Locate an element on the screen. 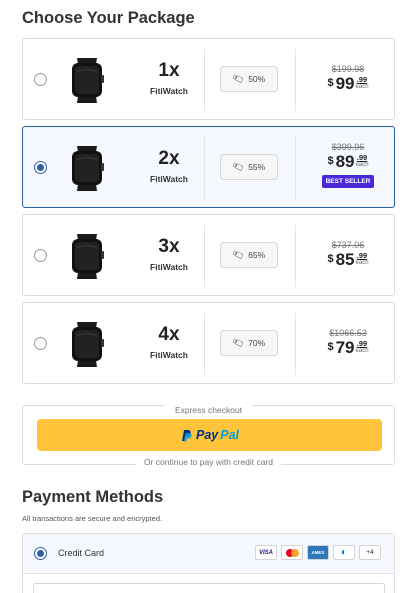  discount-badge: 🏷 55% is located at coordinates (249, 167).